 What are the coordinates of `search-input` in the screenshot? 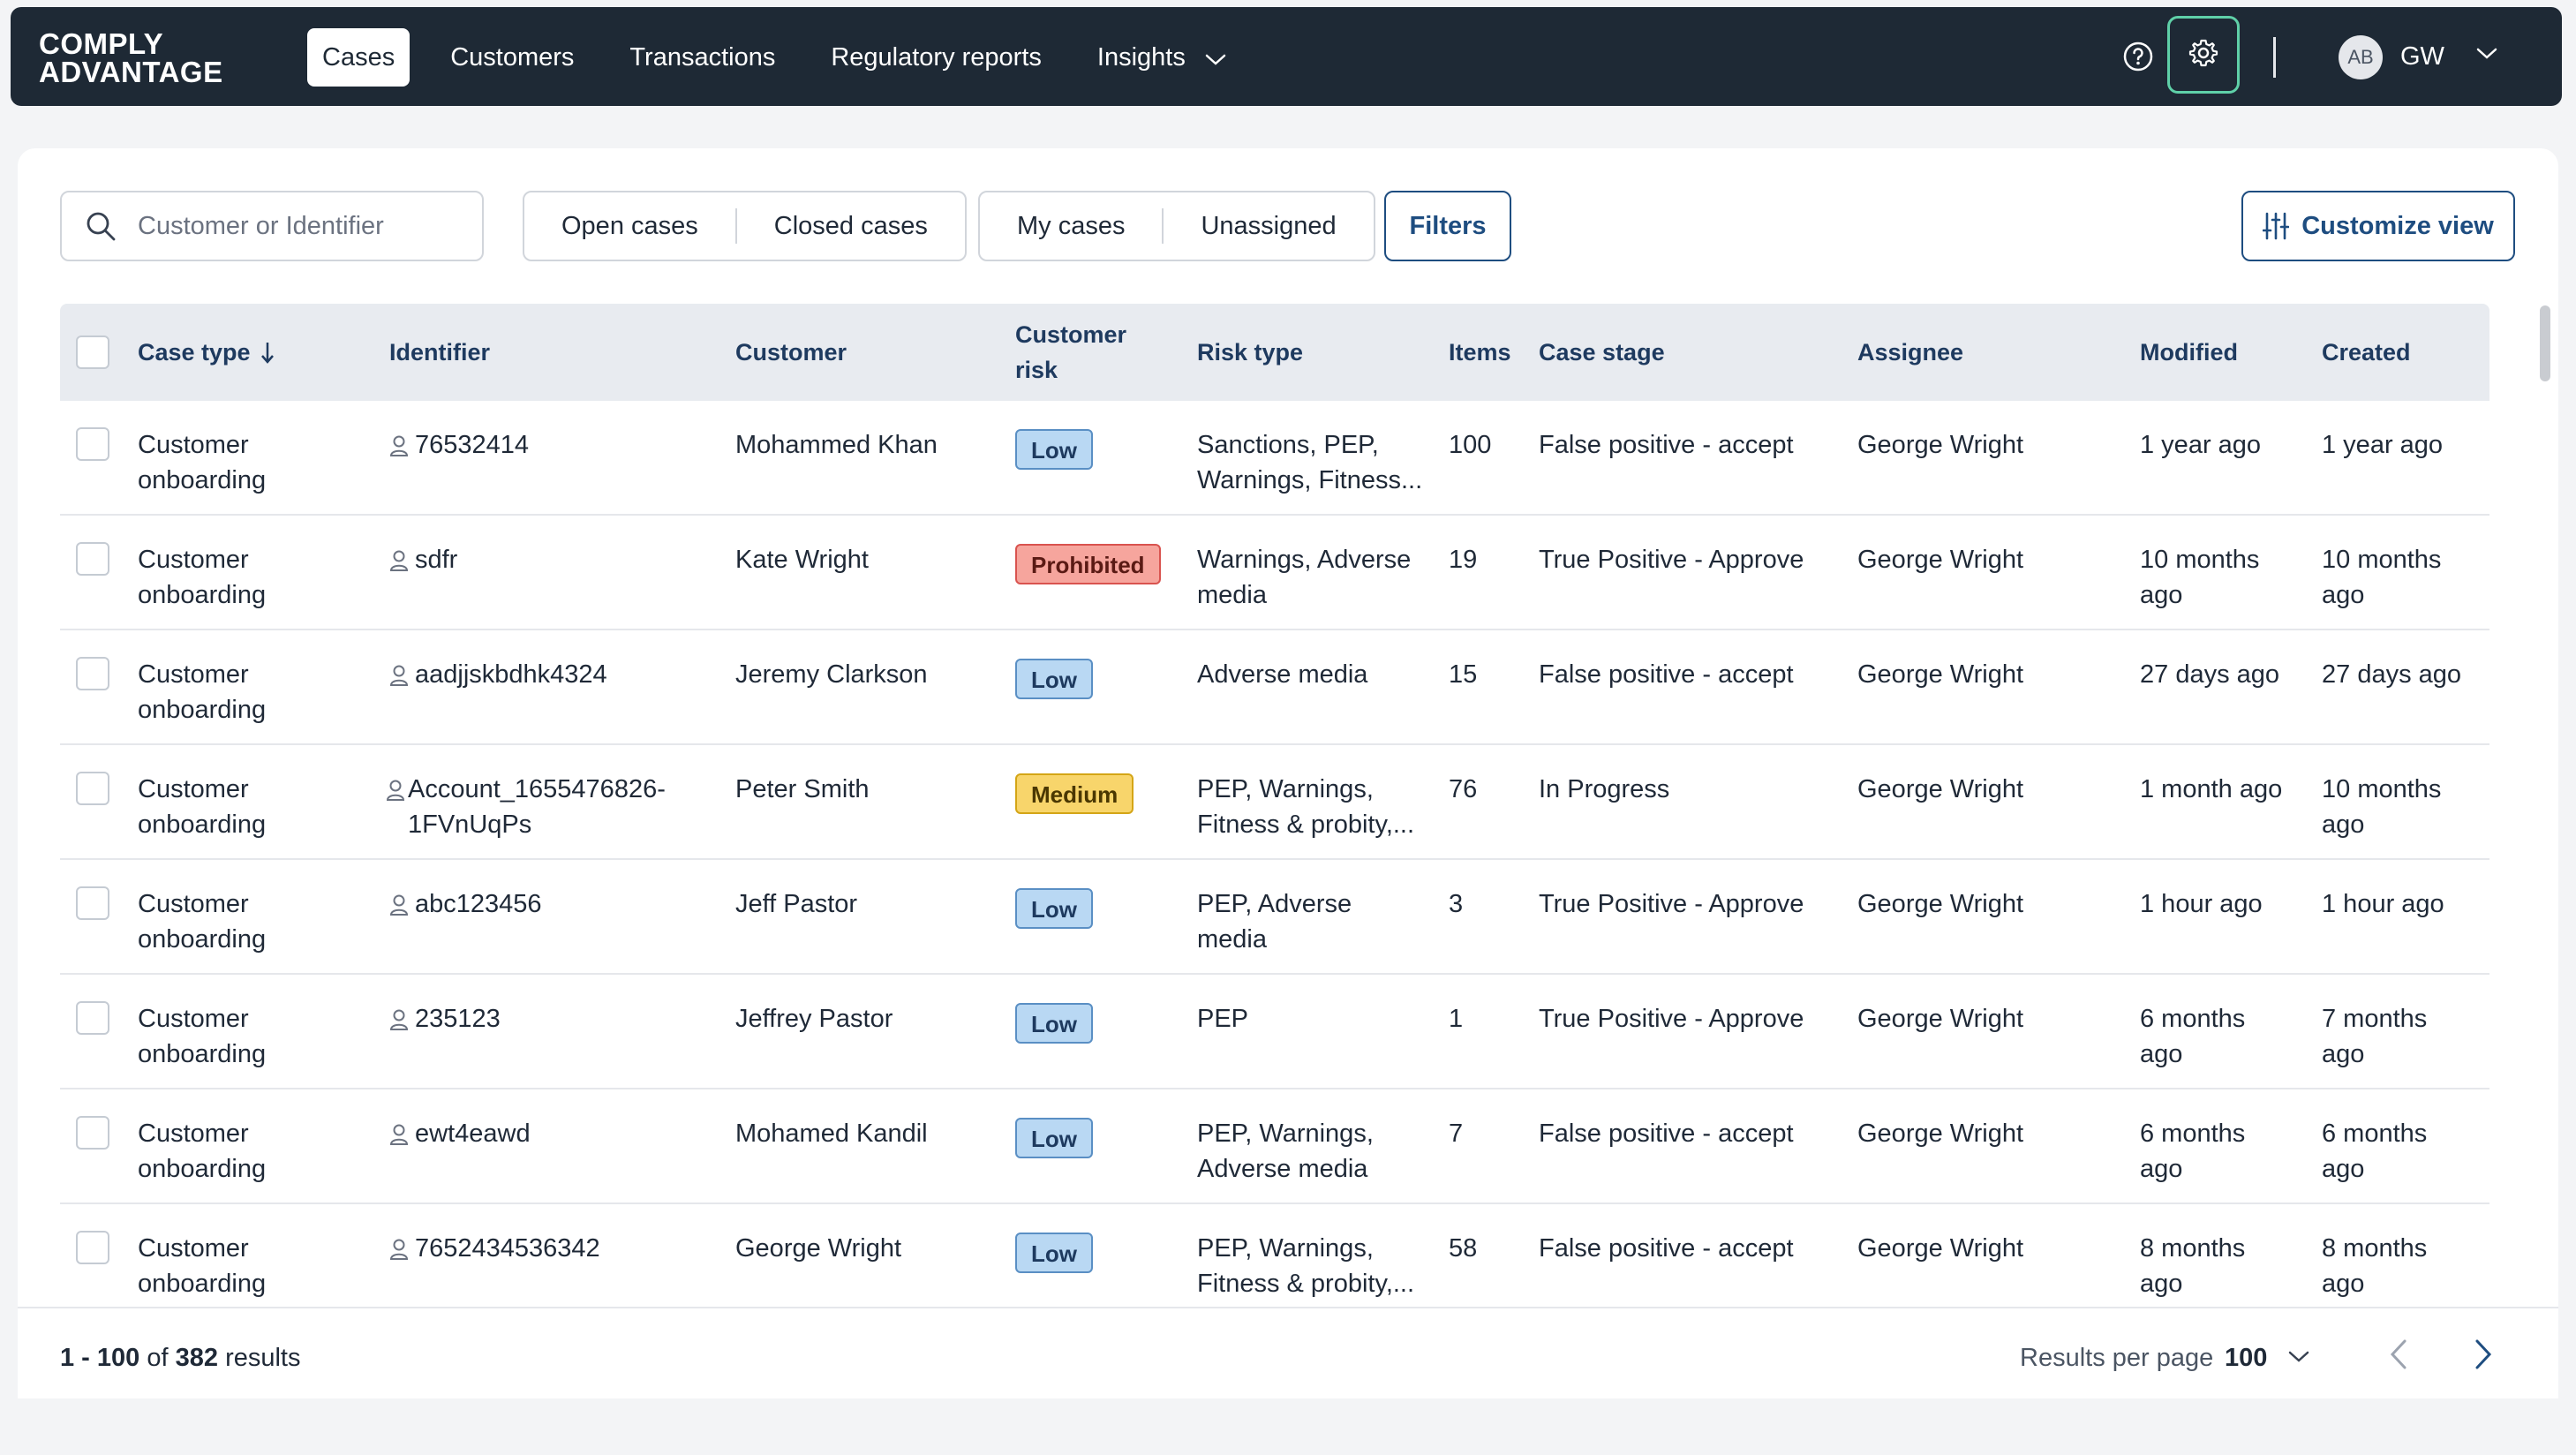 It's located at (306, 226).